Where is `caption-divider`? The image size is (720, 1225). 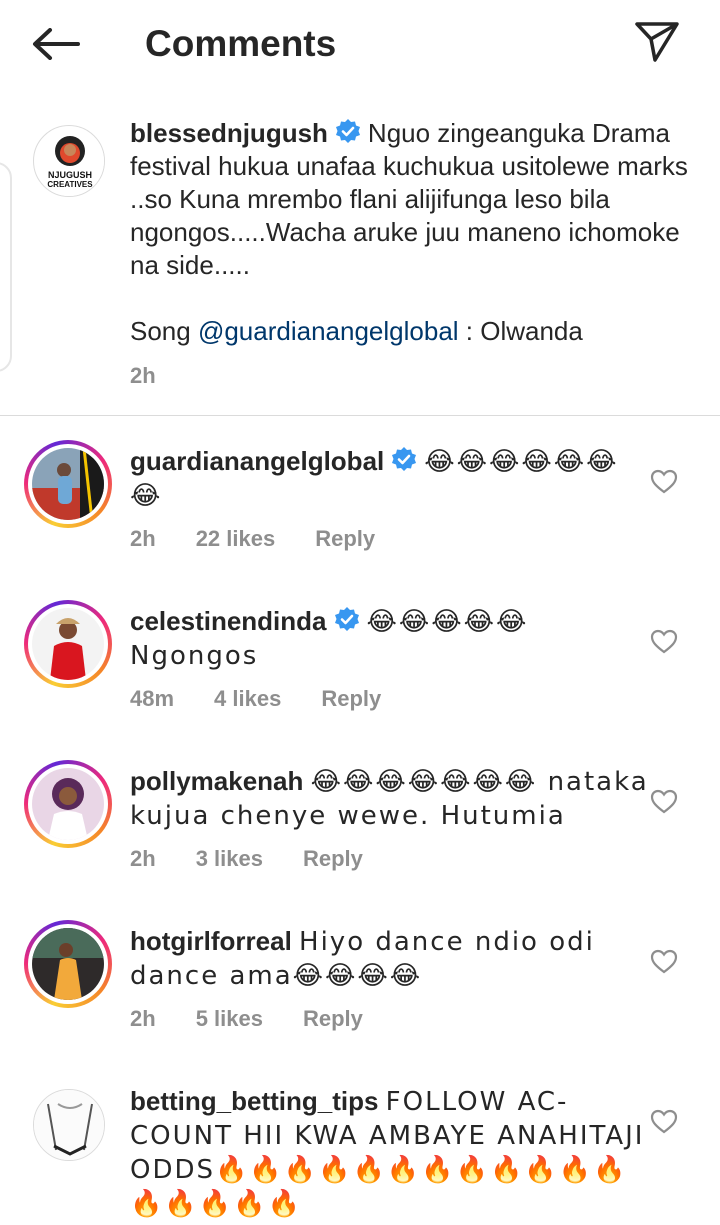 caption-divider is located at coordinates (360, 415).